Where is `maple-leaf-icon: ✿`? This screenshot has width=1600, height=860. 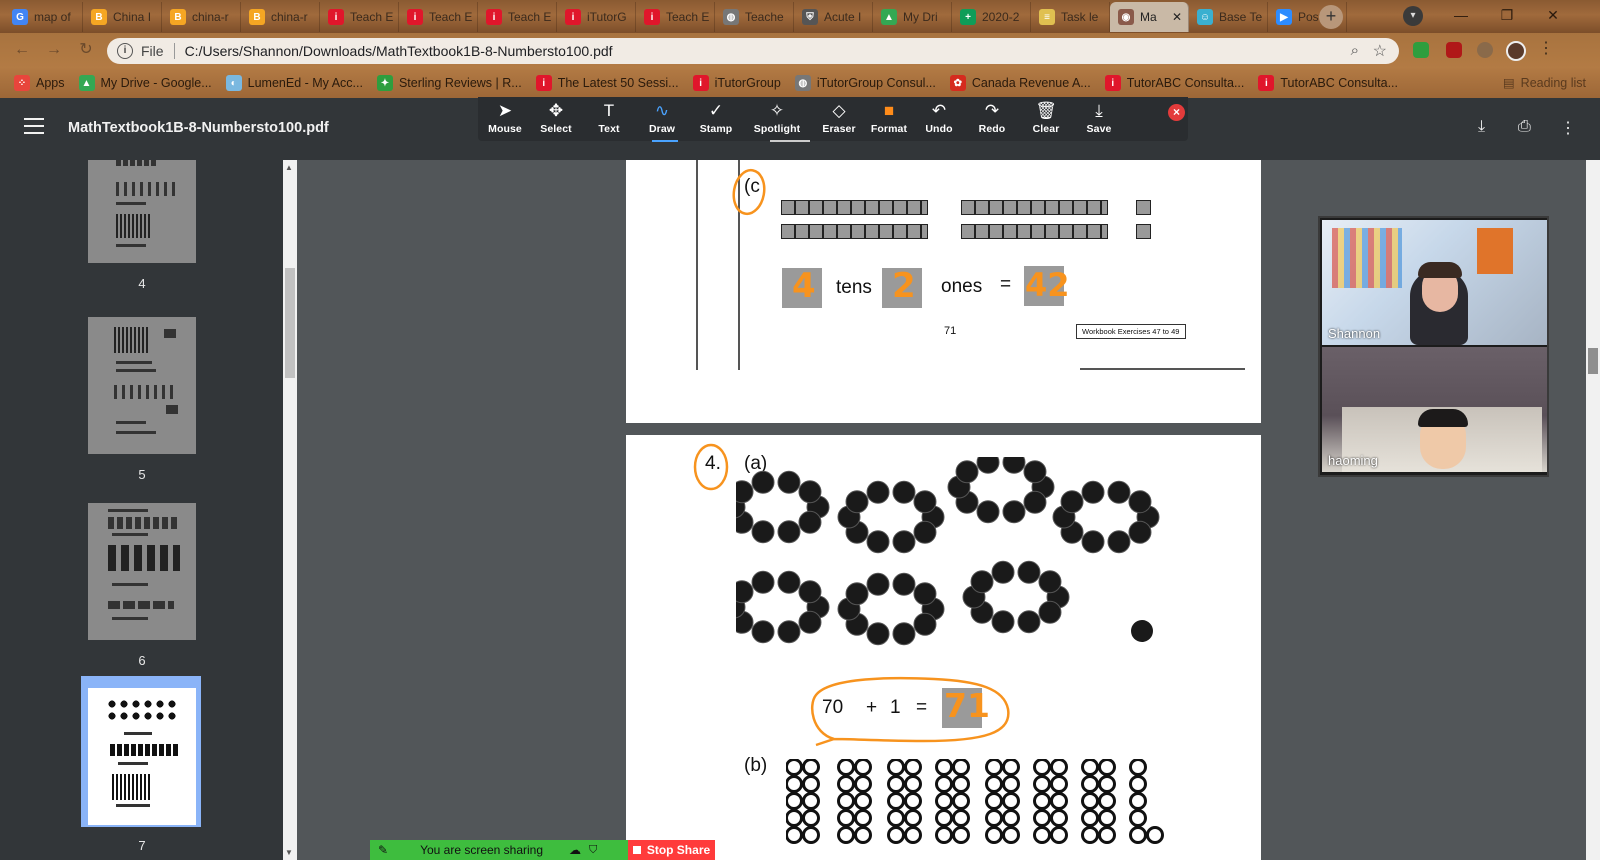 maple-leaf-icon: ✿ is located at coordinates (957, 83).